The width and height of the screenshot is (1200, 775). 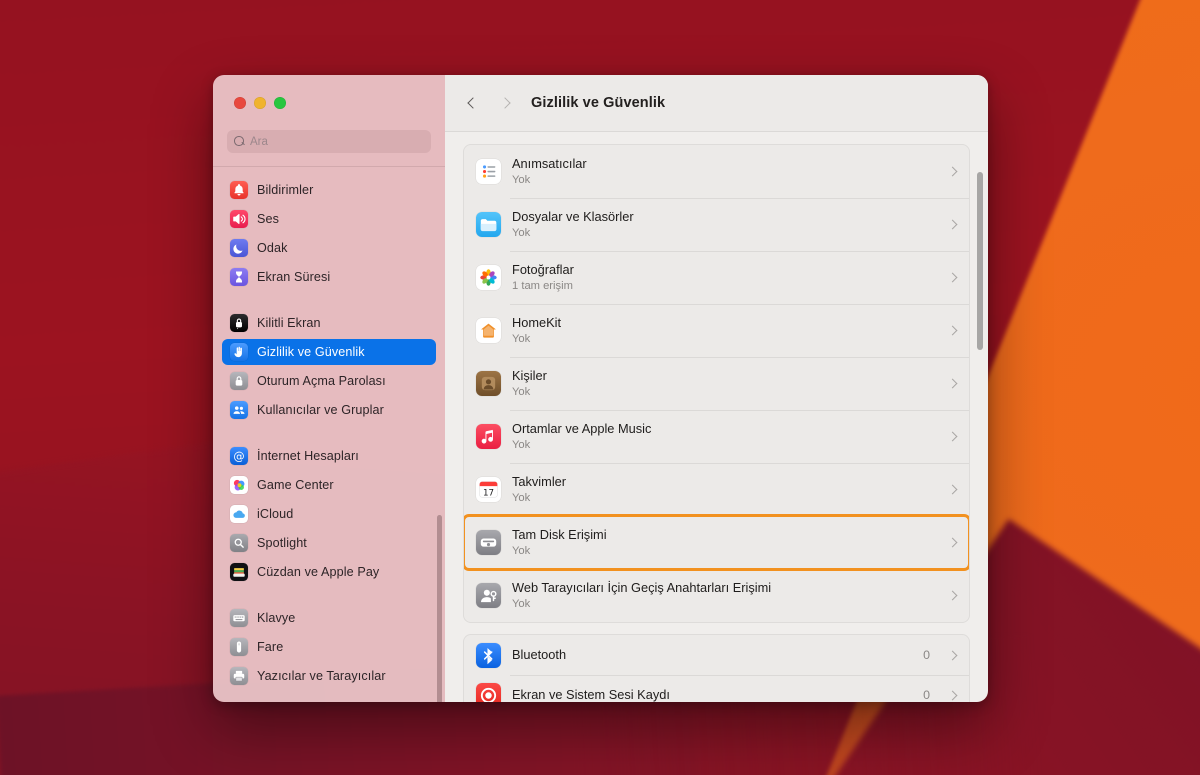 I want to click on sidebar-item-yaz-c-lar-ve-taray-c-lar: Yazıcılar ve Tarayıcılar, so click(x=329, y=676).